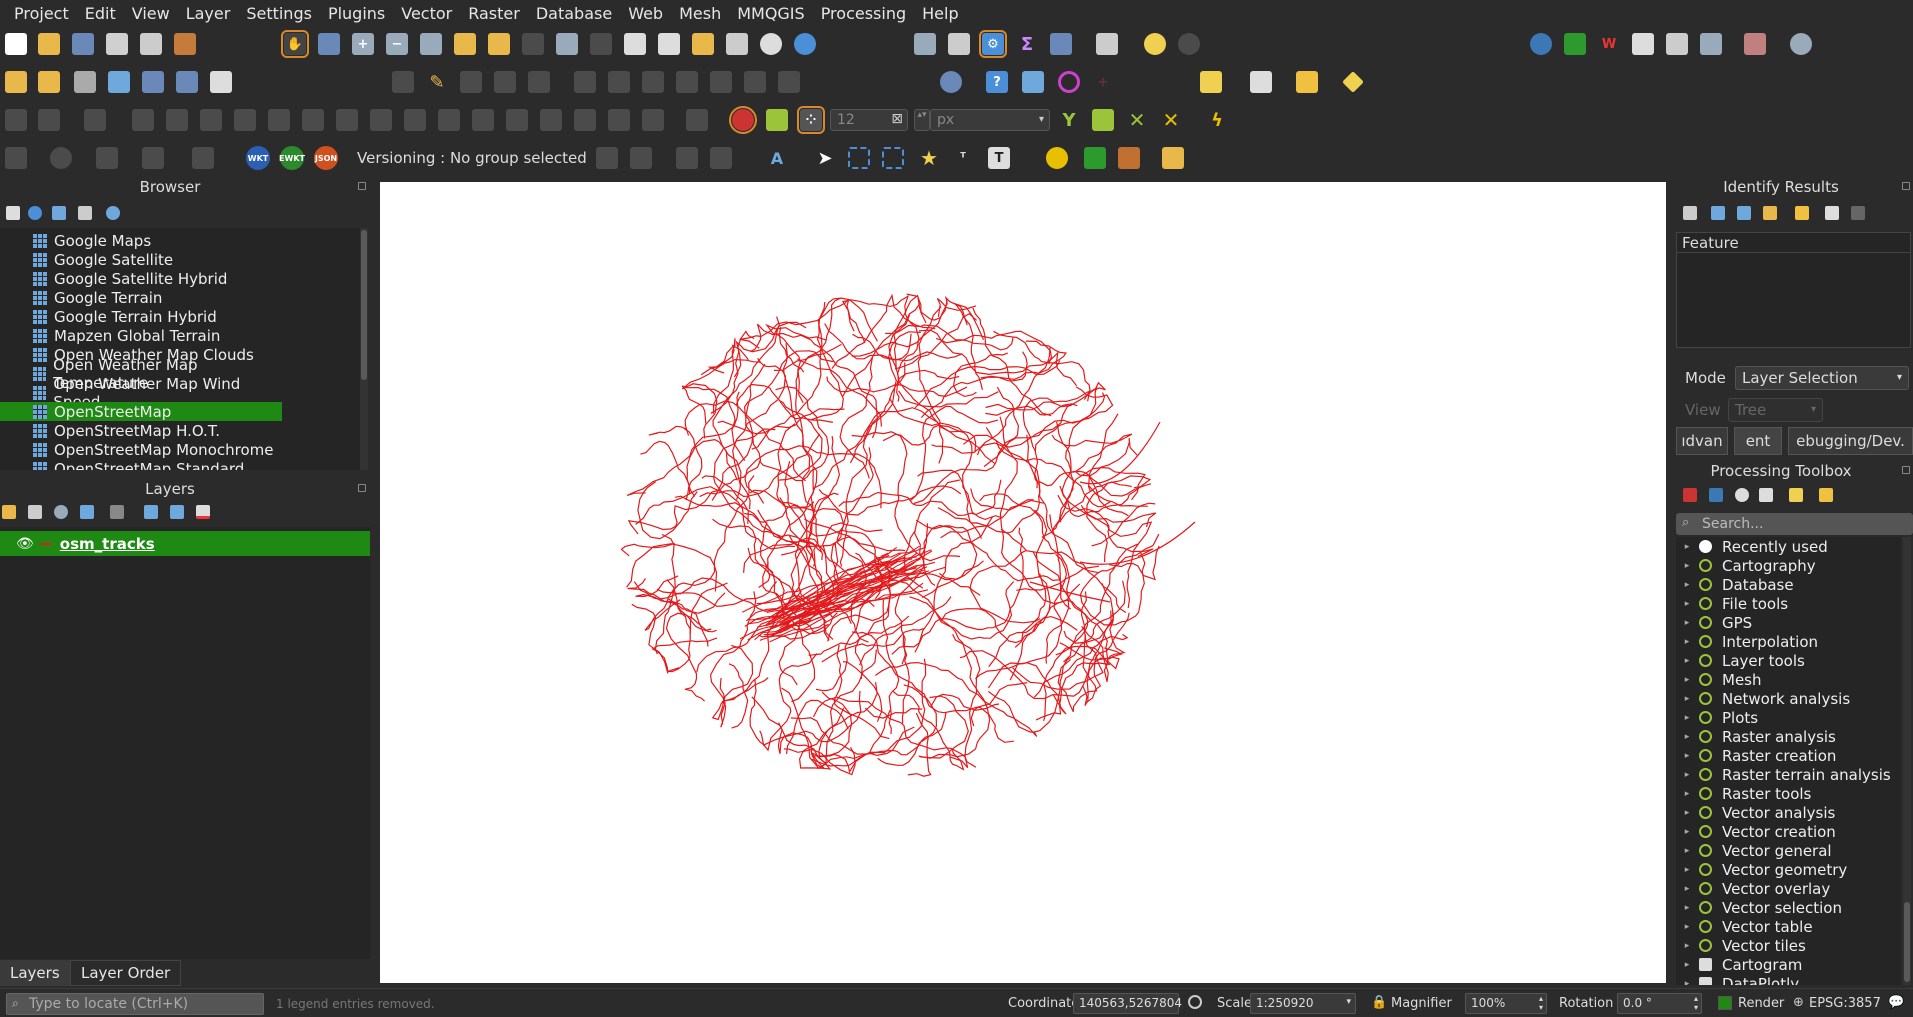  What do you see at coordinates (403, 82) in the screenshot?
I see `current-edits-icon` at bounding box center [403, 82].